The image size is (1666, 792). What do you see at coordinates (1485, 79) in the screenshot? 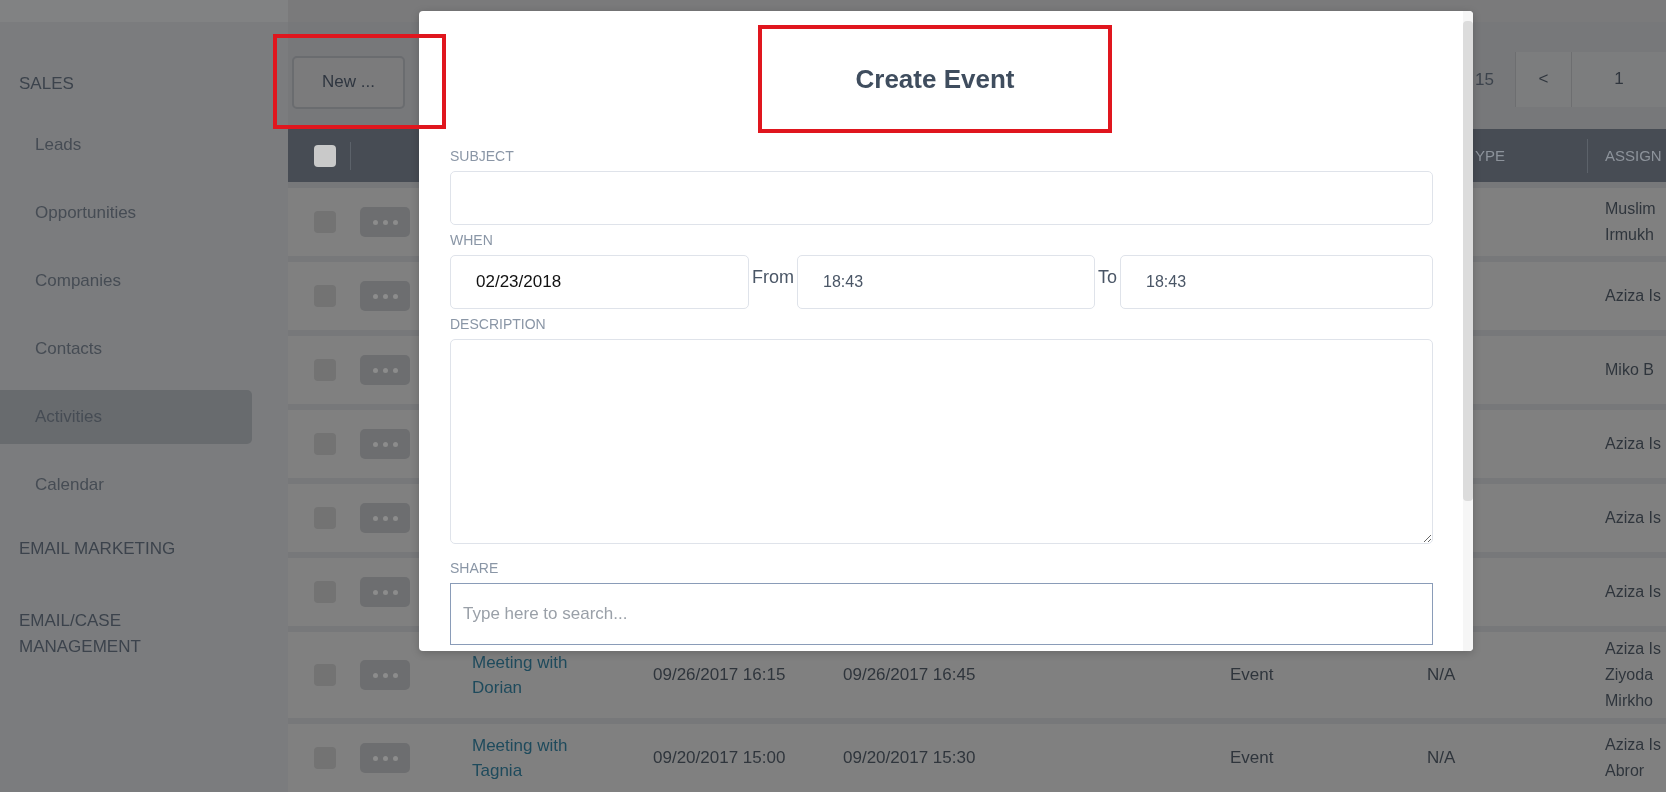
I see `page-count: 15` at bounding box center [1485, 79].